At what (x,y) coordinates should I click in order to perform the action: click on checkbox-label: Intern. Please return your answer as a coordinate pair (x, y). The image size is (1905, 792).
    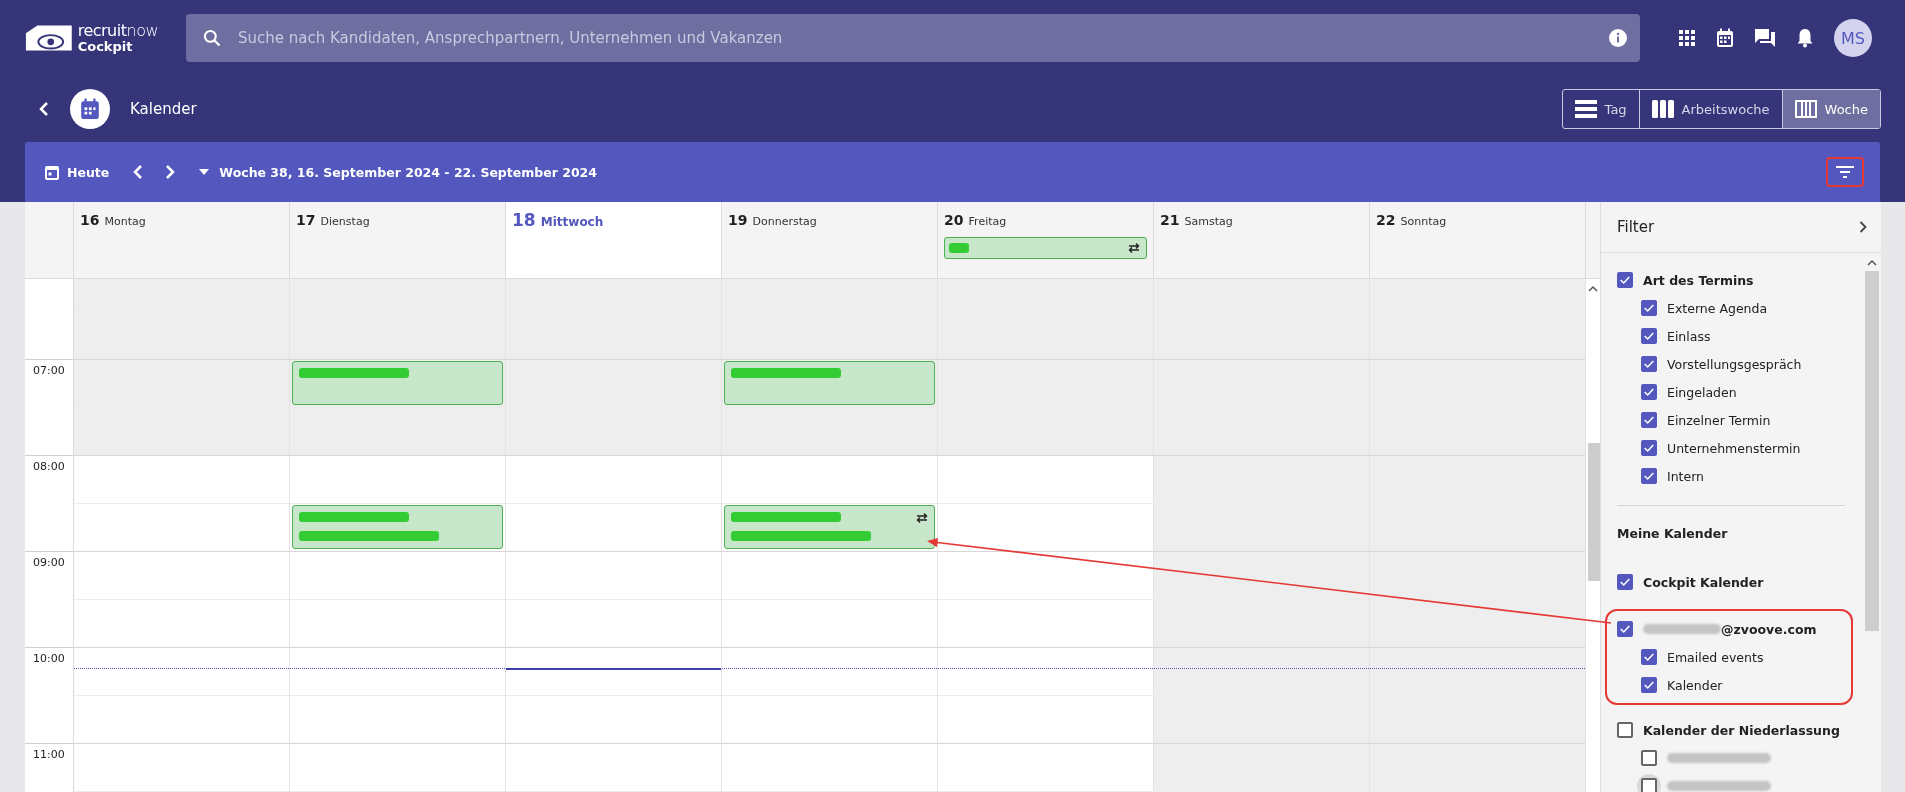
    Looking at the image, I should click on (1686, 476).